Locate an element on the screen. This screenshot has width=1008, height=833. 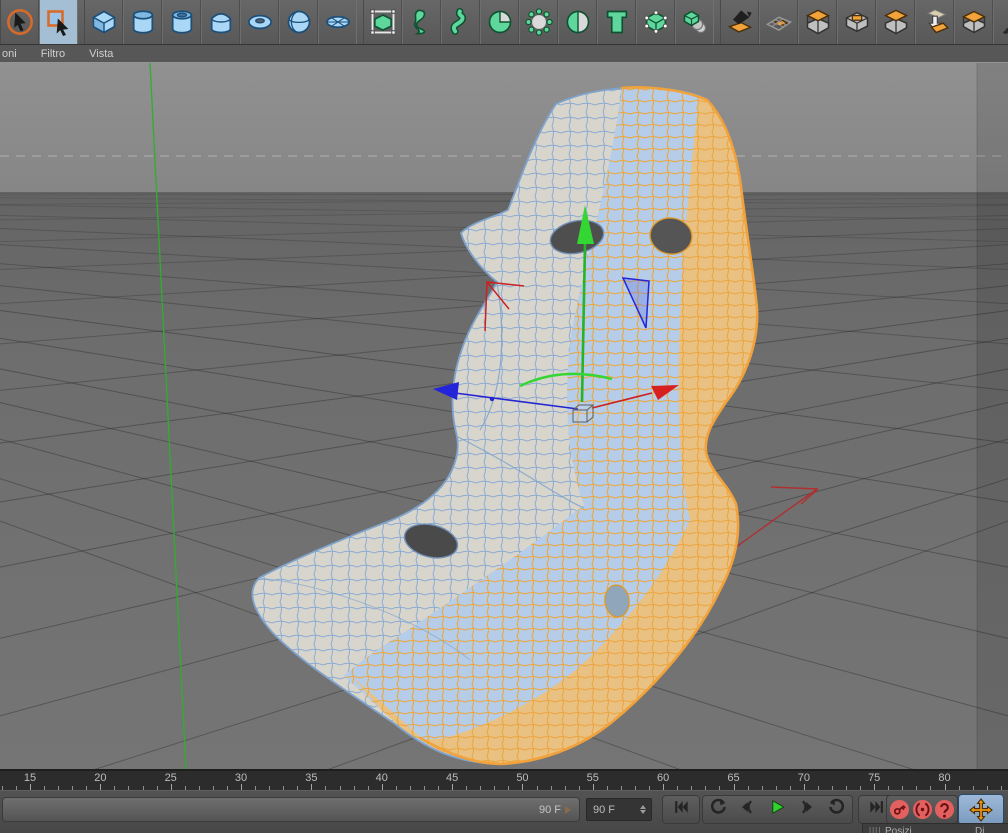
tool-smooth-shift-tool is located at coordinates (973, 22).